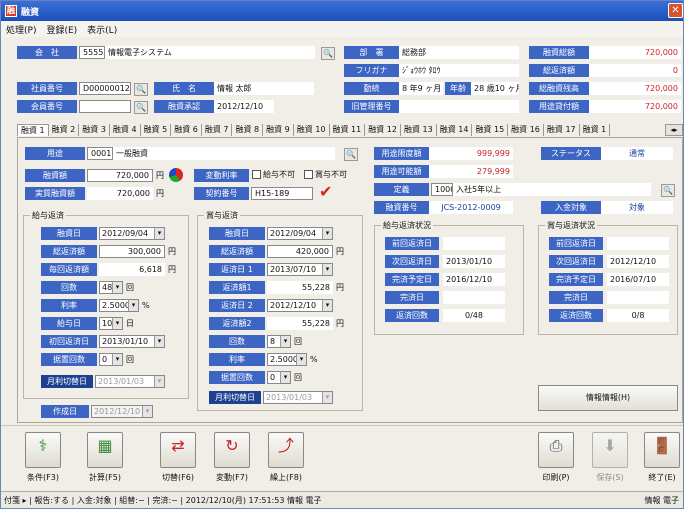 This screenshot has width=684, height=509. Describe the element at coordinates (635, 88) in the screenshot. I see `summary-value-2: 720,000` at that location.